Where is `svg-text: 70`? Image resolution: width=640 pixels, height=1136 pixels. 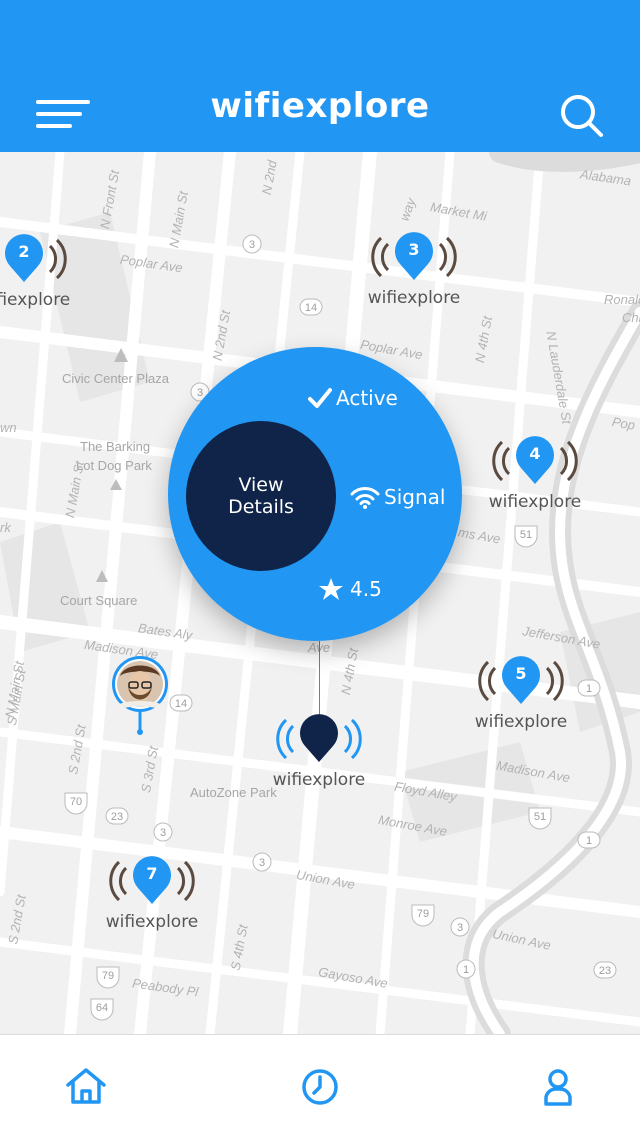 svg-text: 70 is located at coordinates (76, 802).